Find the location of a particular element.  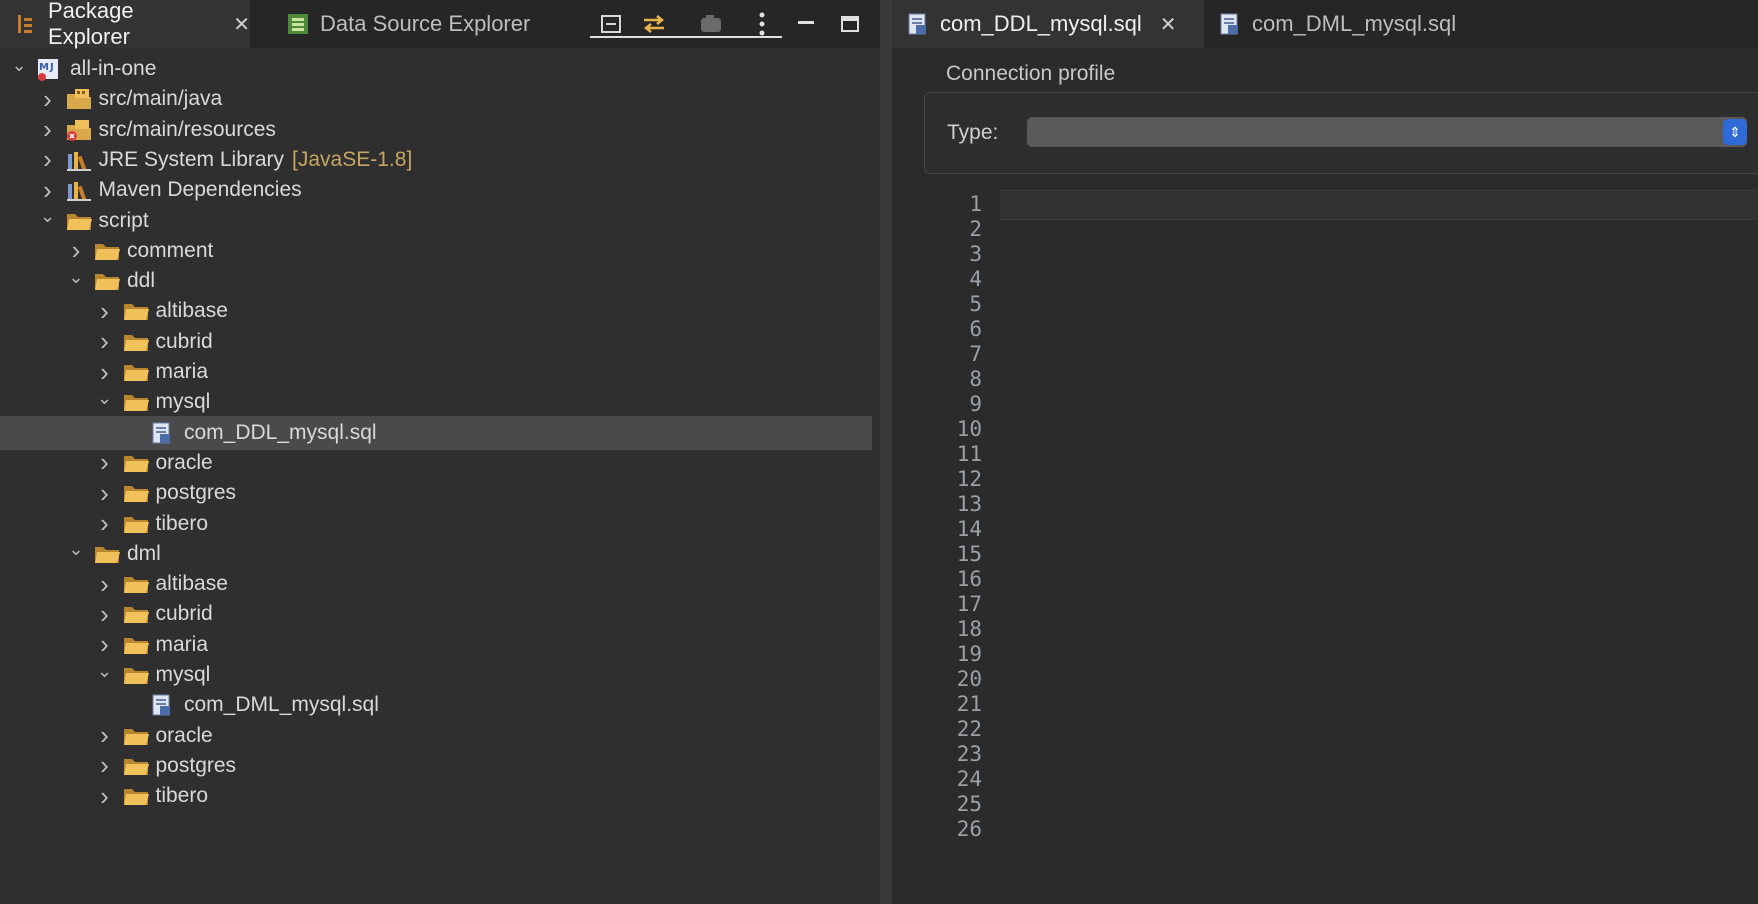

tree-folder-item: ⌄ dml is located at coordinates (436, 554).